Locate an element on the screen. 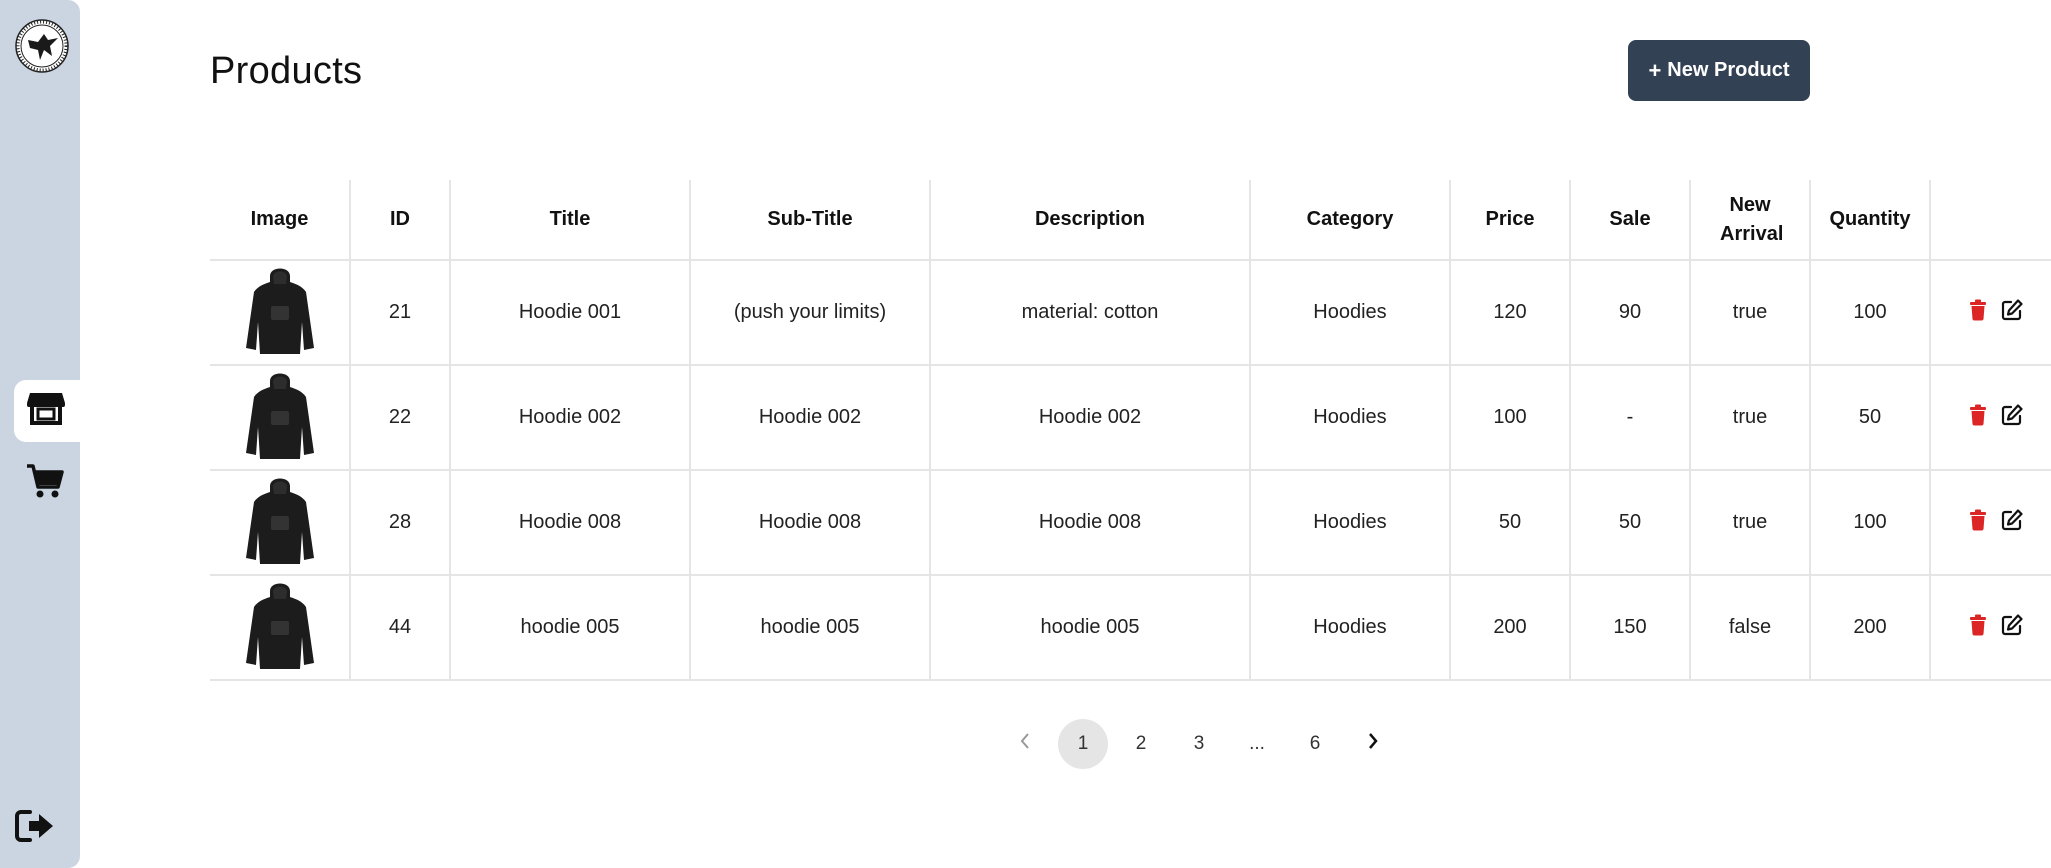  column-header-image: Image is located at coordinates (280, 220).